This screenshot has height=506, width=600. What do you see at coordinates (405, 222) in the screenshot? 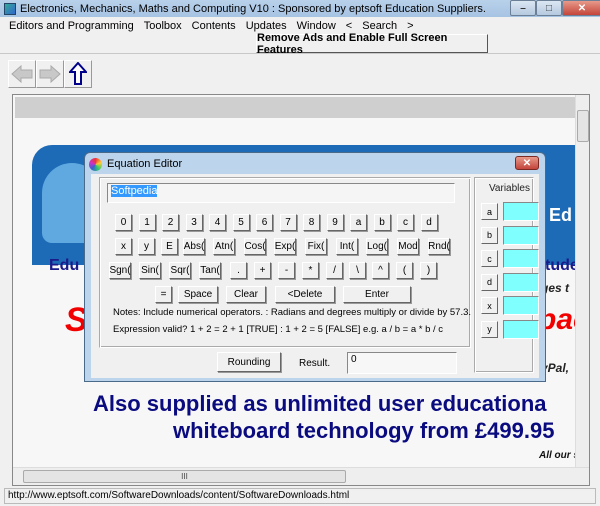
I see `key-button: c` at bounding box center [405, 222].